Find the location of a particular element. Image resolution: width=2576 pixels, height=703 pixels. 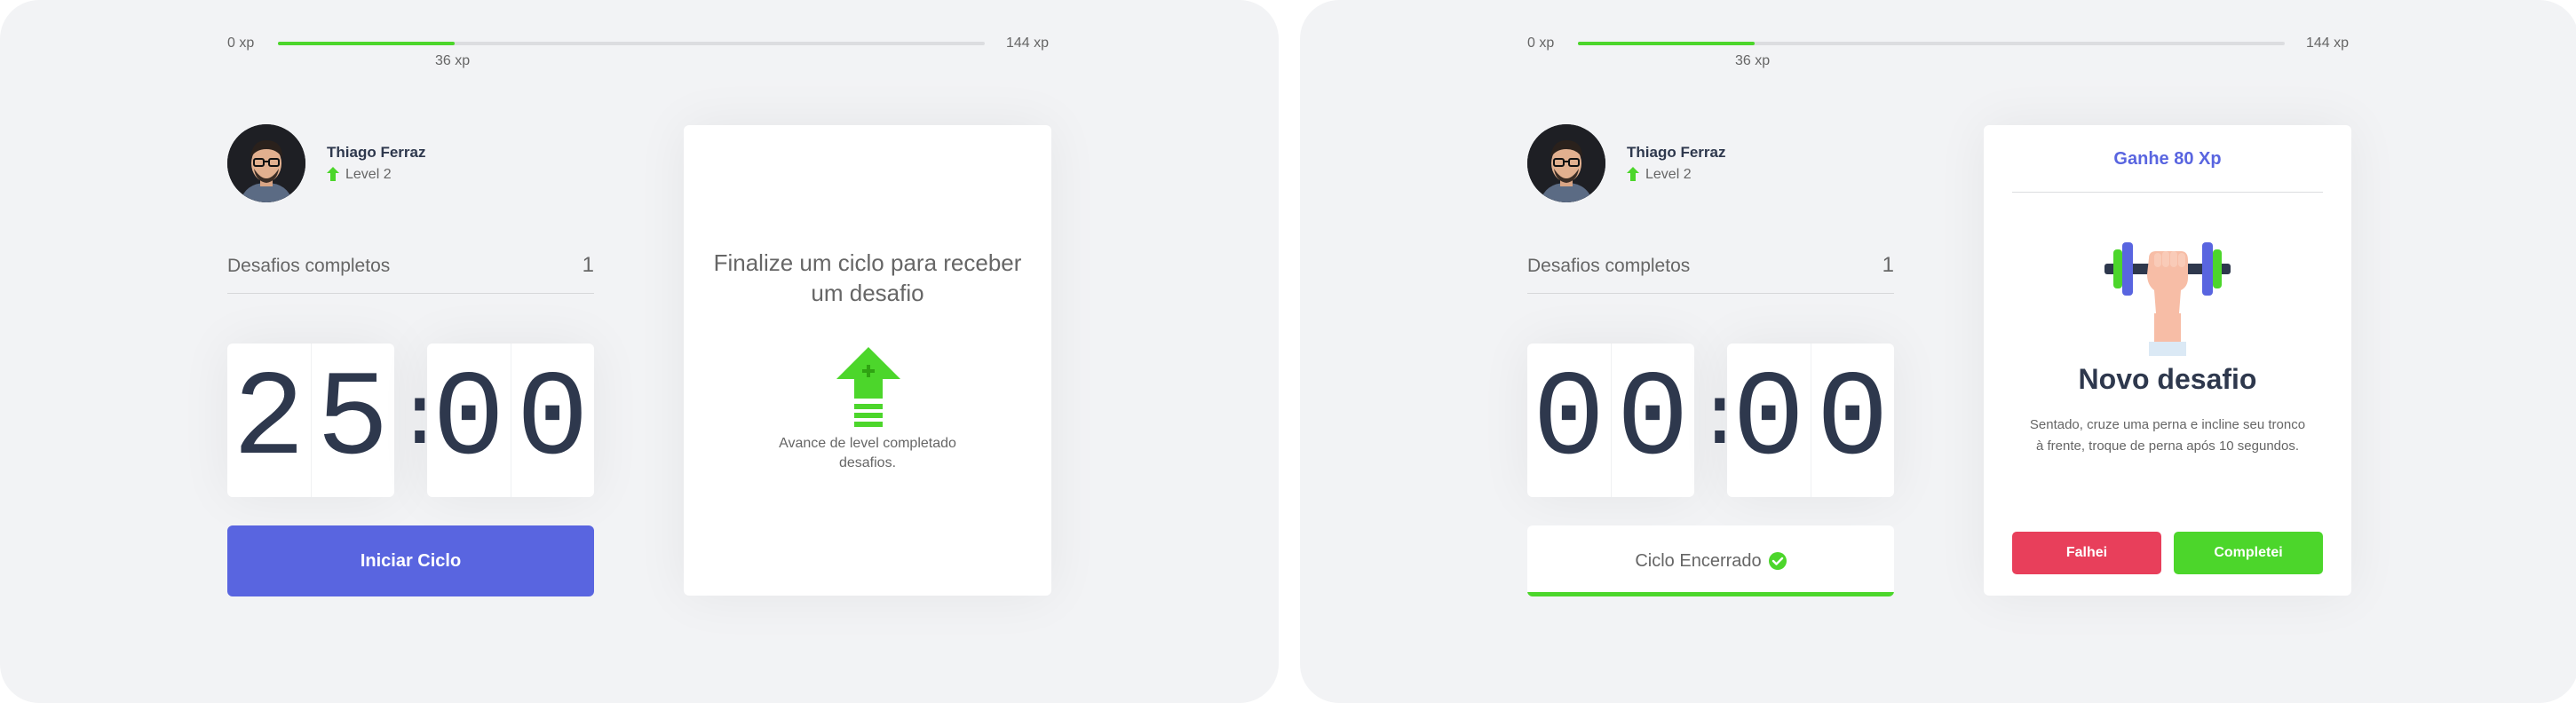

start-cycle-button: Iniciar Ciclo is located at coordinates (411, 560).